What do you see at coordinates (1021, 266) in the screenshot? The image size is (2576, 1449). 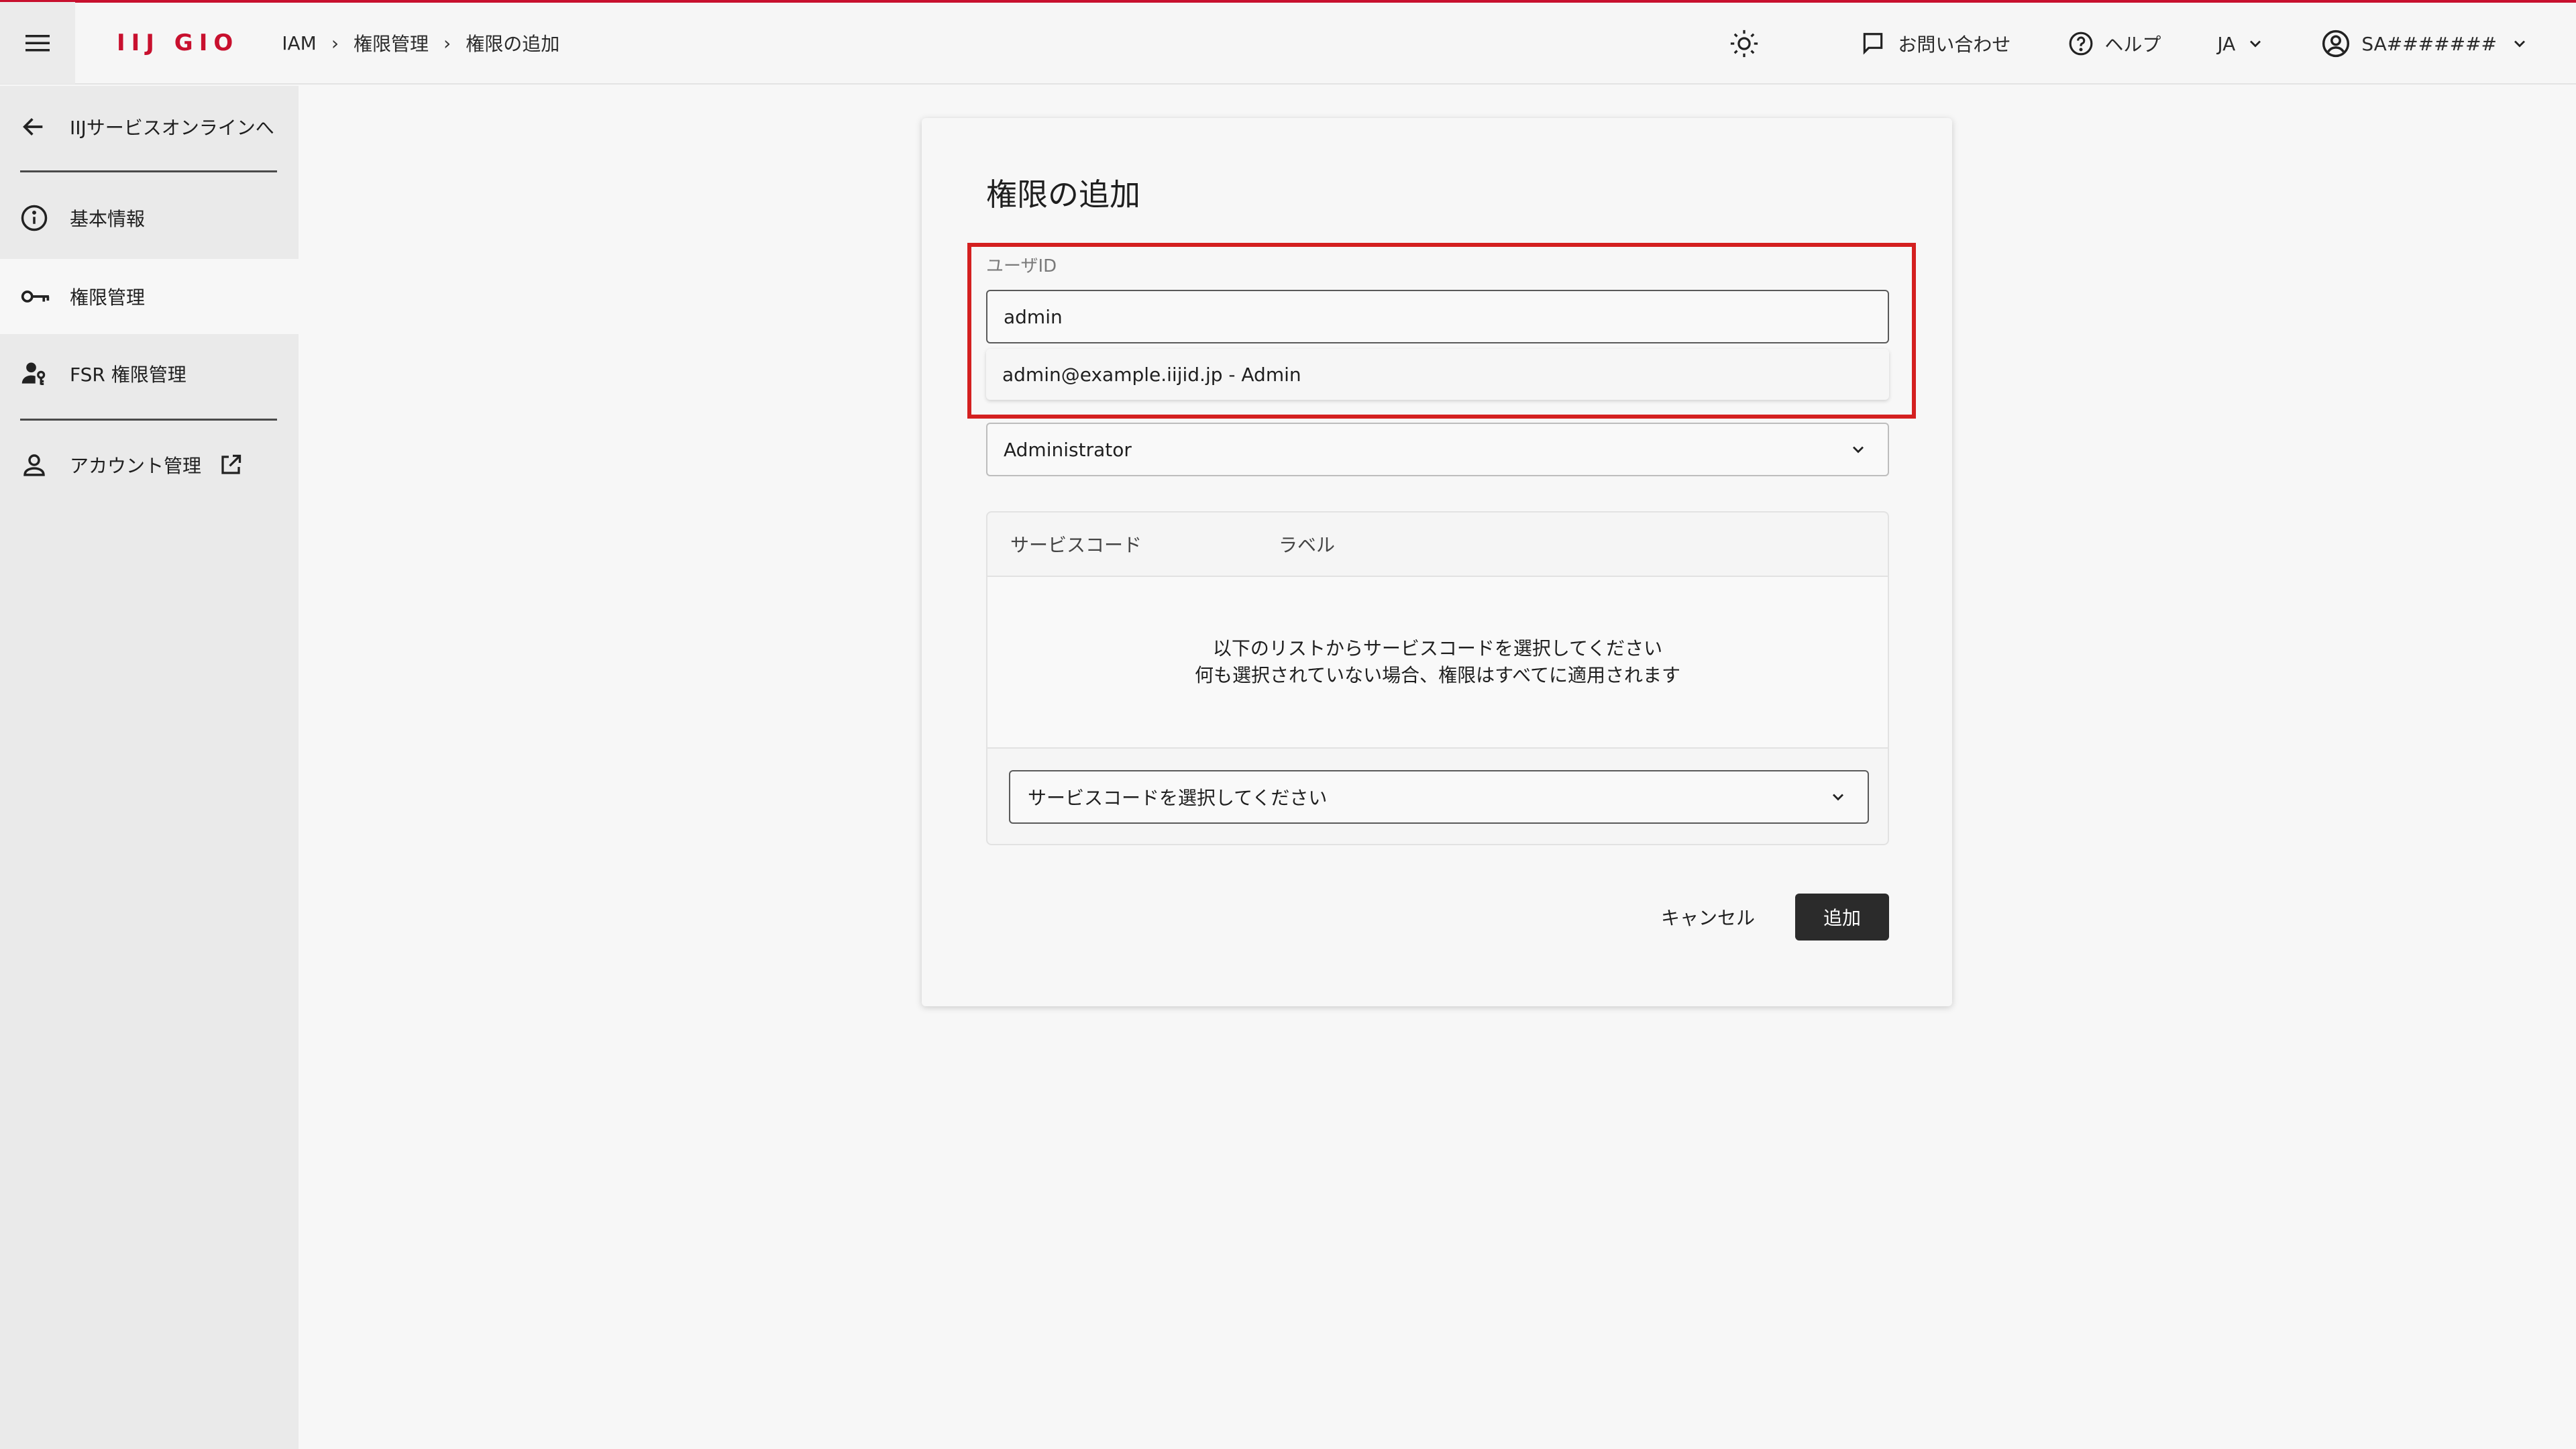 I see `user-id-label: ユーザID` at bounding box center [1021, 266].